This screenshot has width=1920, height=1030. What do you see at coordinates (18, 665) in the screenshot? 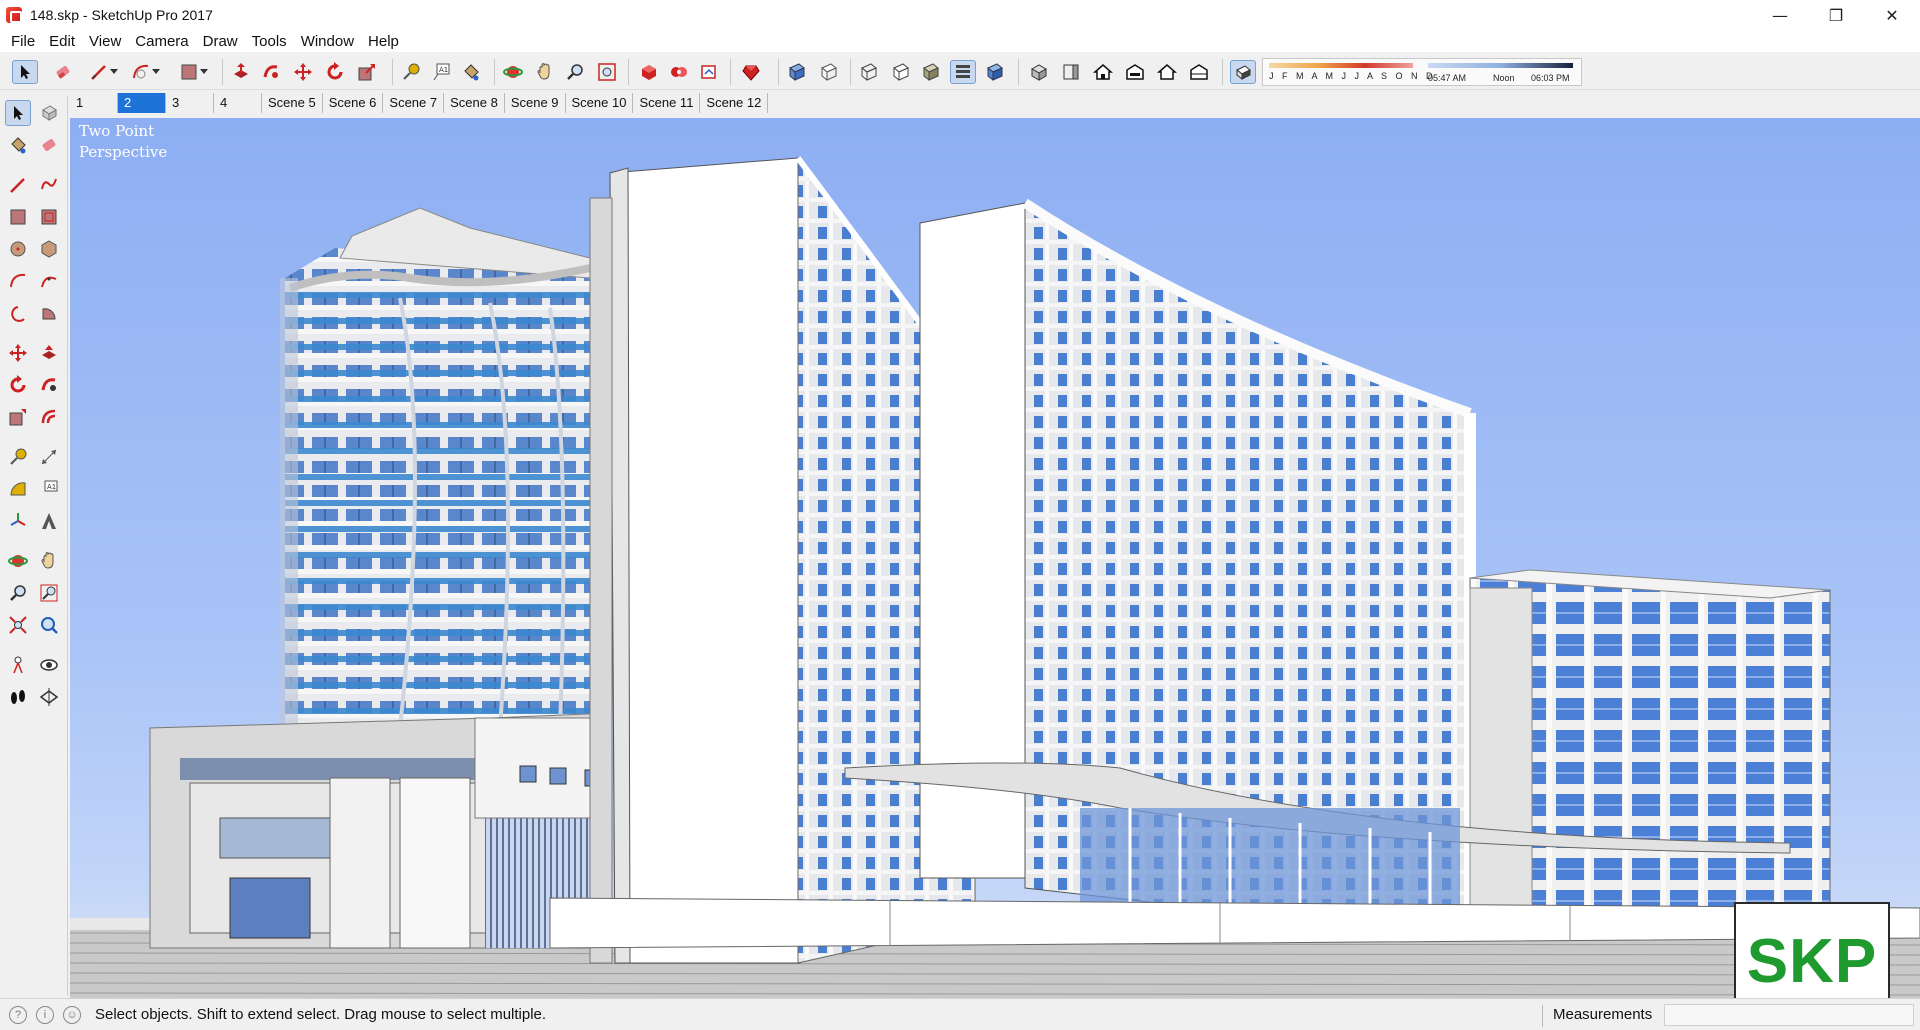
I see `position-camera-icon` at bounding box center [18, 665].